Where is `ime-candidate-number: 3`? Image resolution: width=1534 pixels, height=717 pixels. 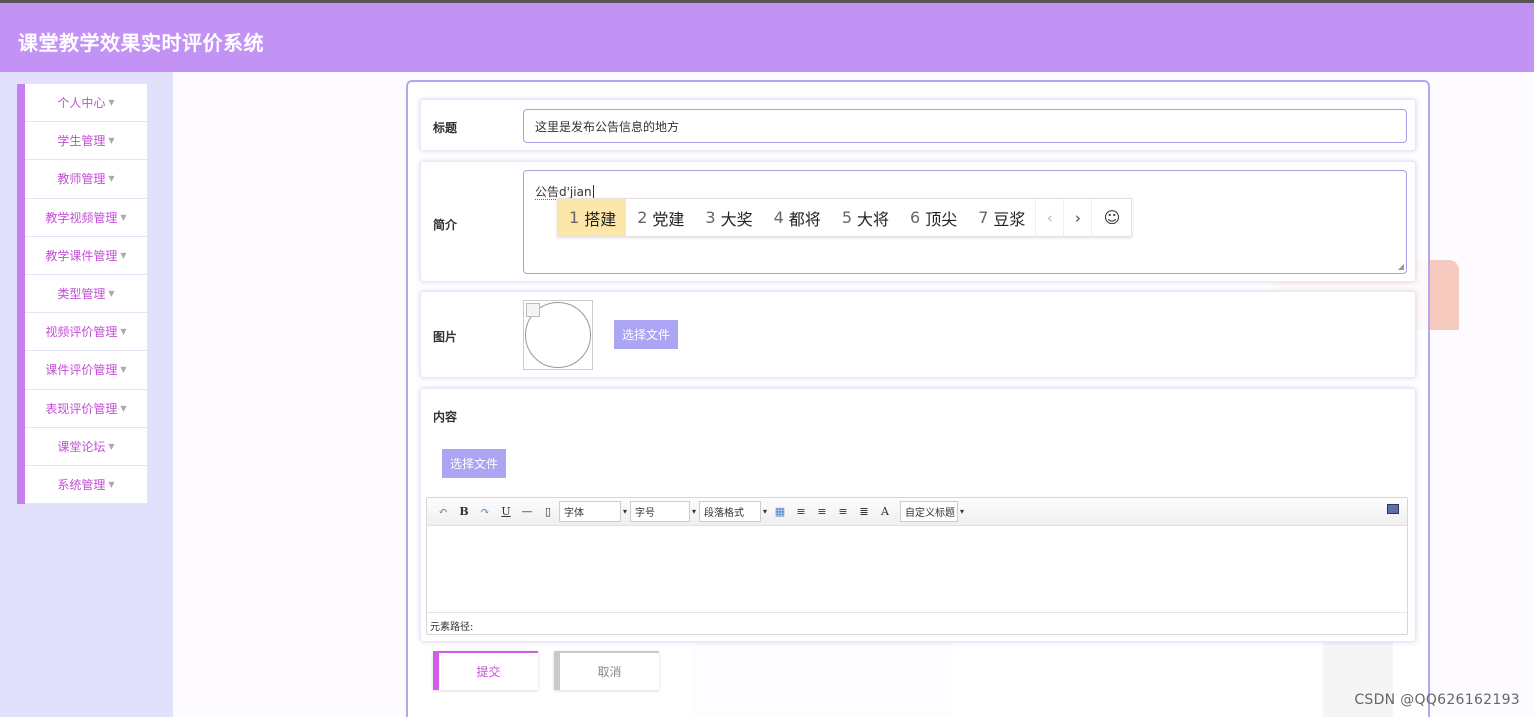 ime-candidate-number: 3 is located at coordinates (710, 217).